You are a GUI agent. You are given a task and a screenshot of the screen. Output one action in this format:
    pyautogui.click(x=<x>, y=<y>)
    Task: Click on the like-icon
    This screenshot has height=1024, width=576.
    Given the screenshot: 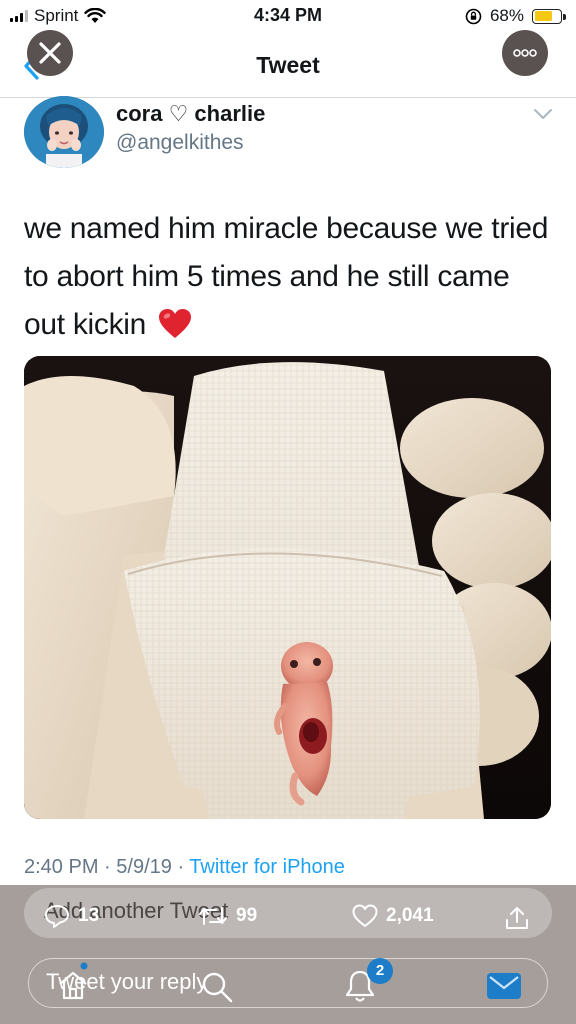 What is the action you would take?
    pyautogui.click(x=365, y=915)
    